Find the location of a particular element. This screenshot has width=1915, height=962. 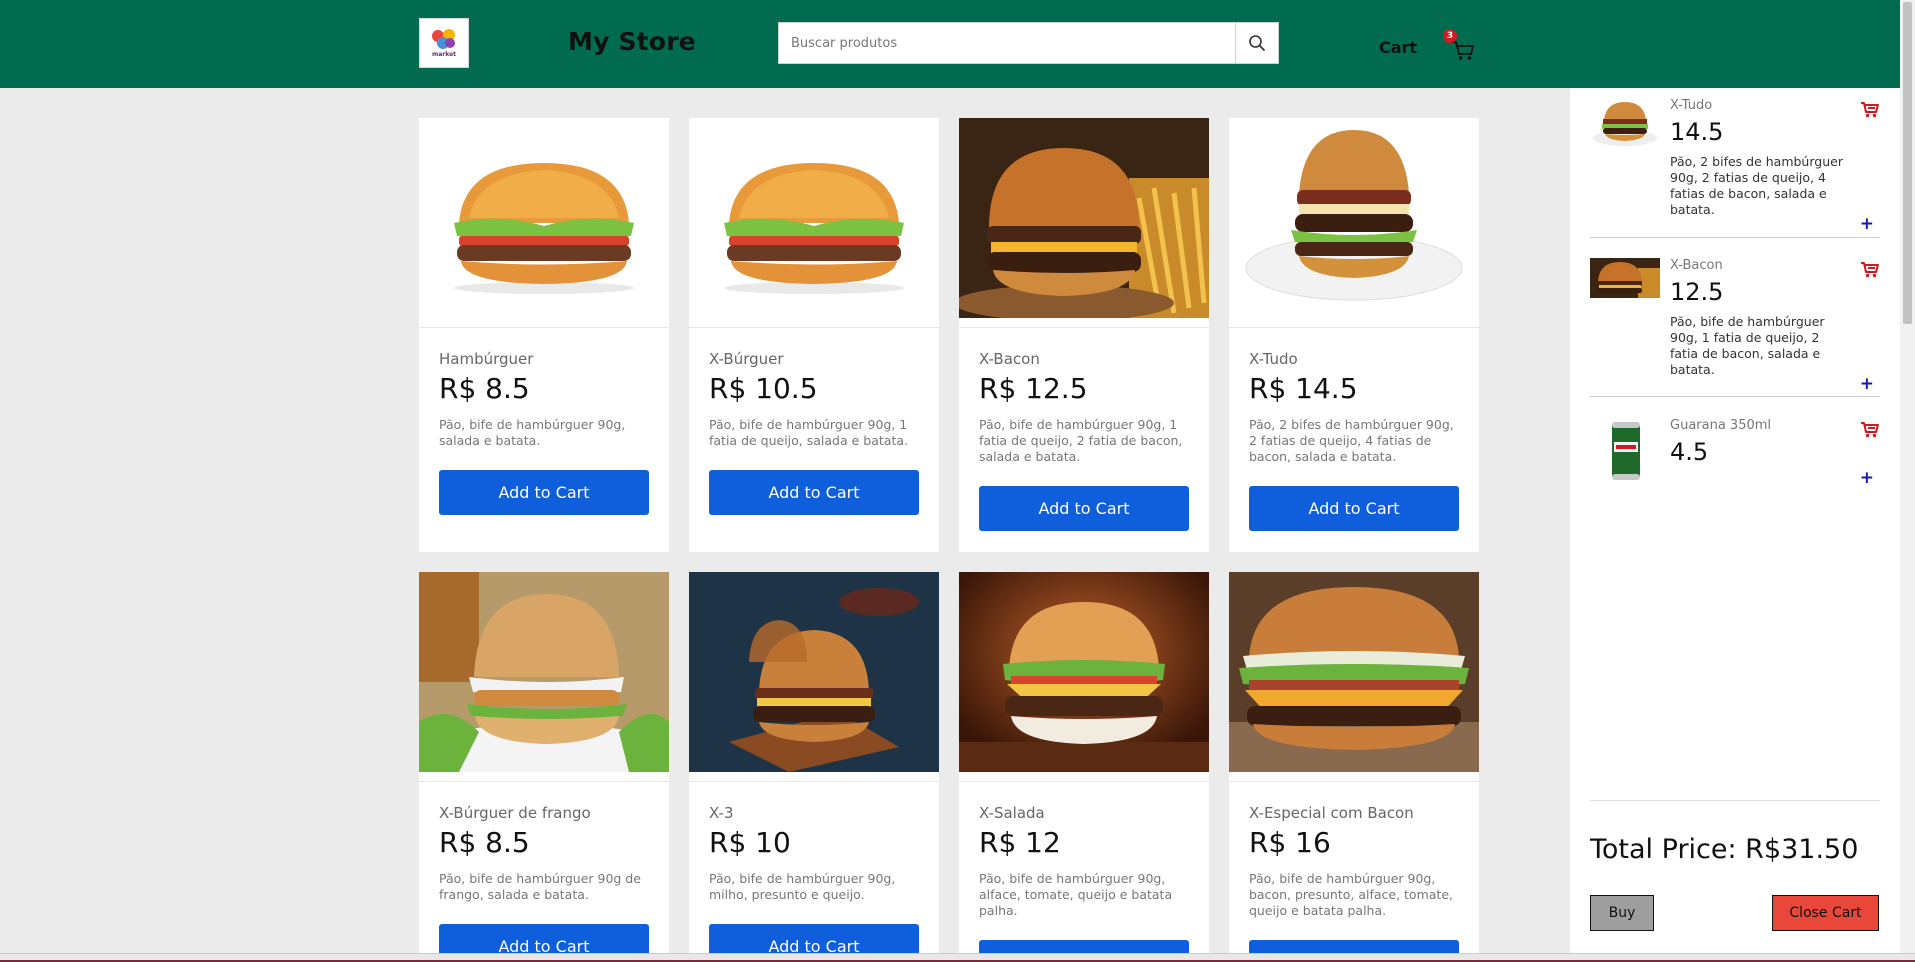

product-price: R$ 12 is located at coordinates (1020, 842).